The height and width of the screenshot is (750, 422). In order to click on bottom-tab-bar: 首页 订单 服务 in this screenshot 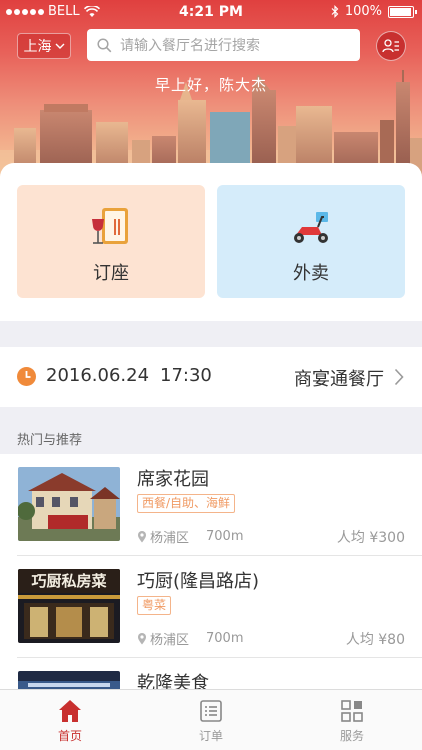, I will do `click(211, 719)`.